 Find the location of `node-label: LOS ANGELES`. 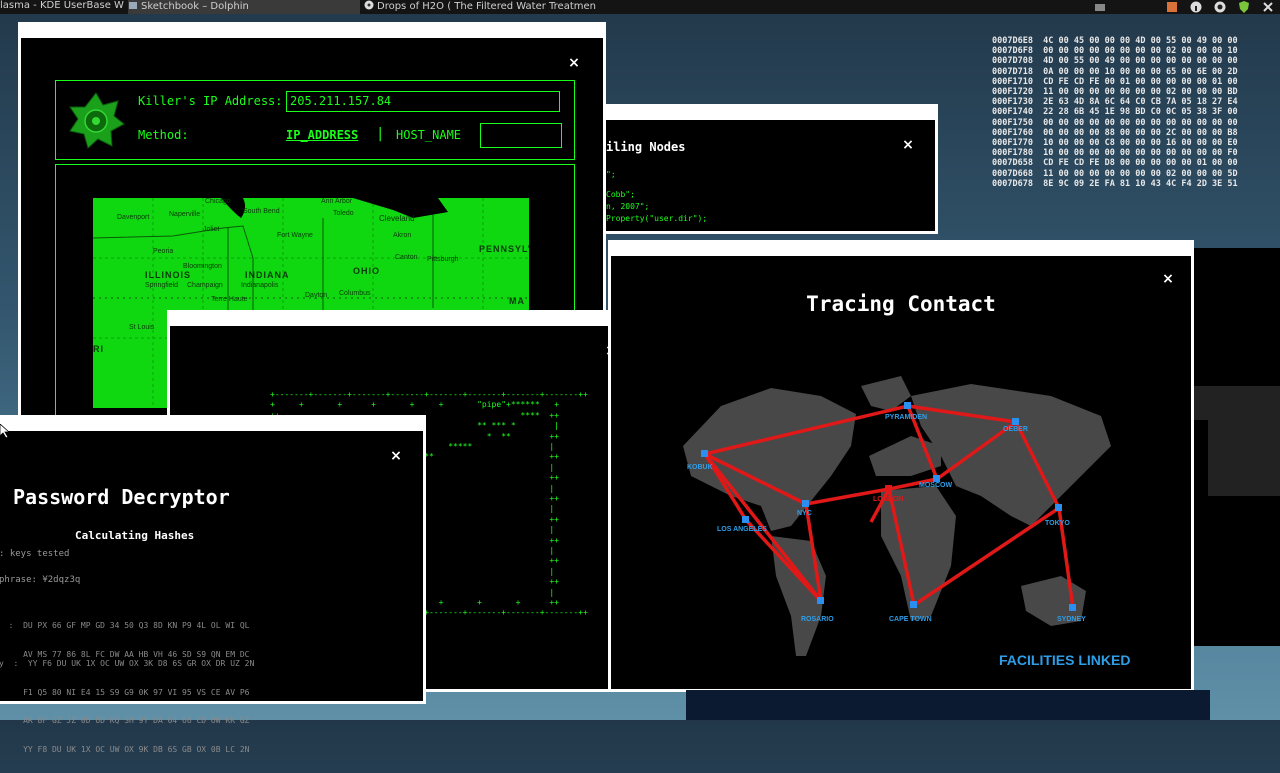

node-label: LOS ANGELES is located at coordinates (742, 529).